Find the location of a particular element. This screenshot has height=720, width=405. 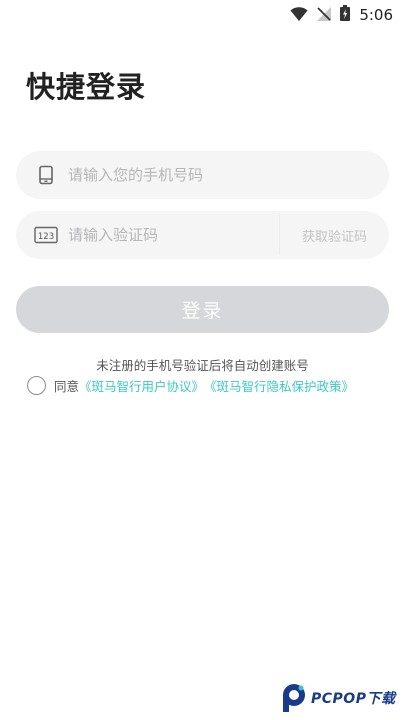

phone-field is located at coordinates (202, 175).